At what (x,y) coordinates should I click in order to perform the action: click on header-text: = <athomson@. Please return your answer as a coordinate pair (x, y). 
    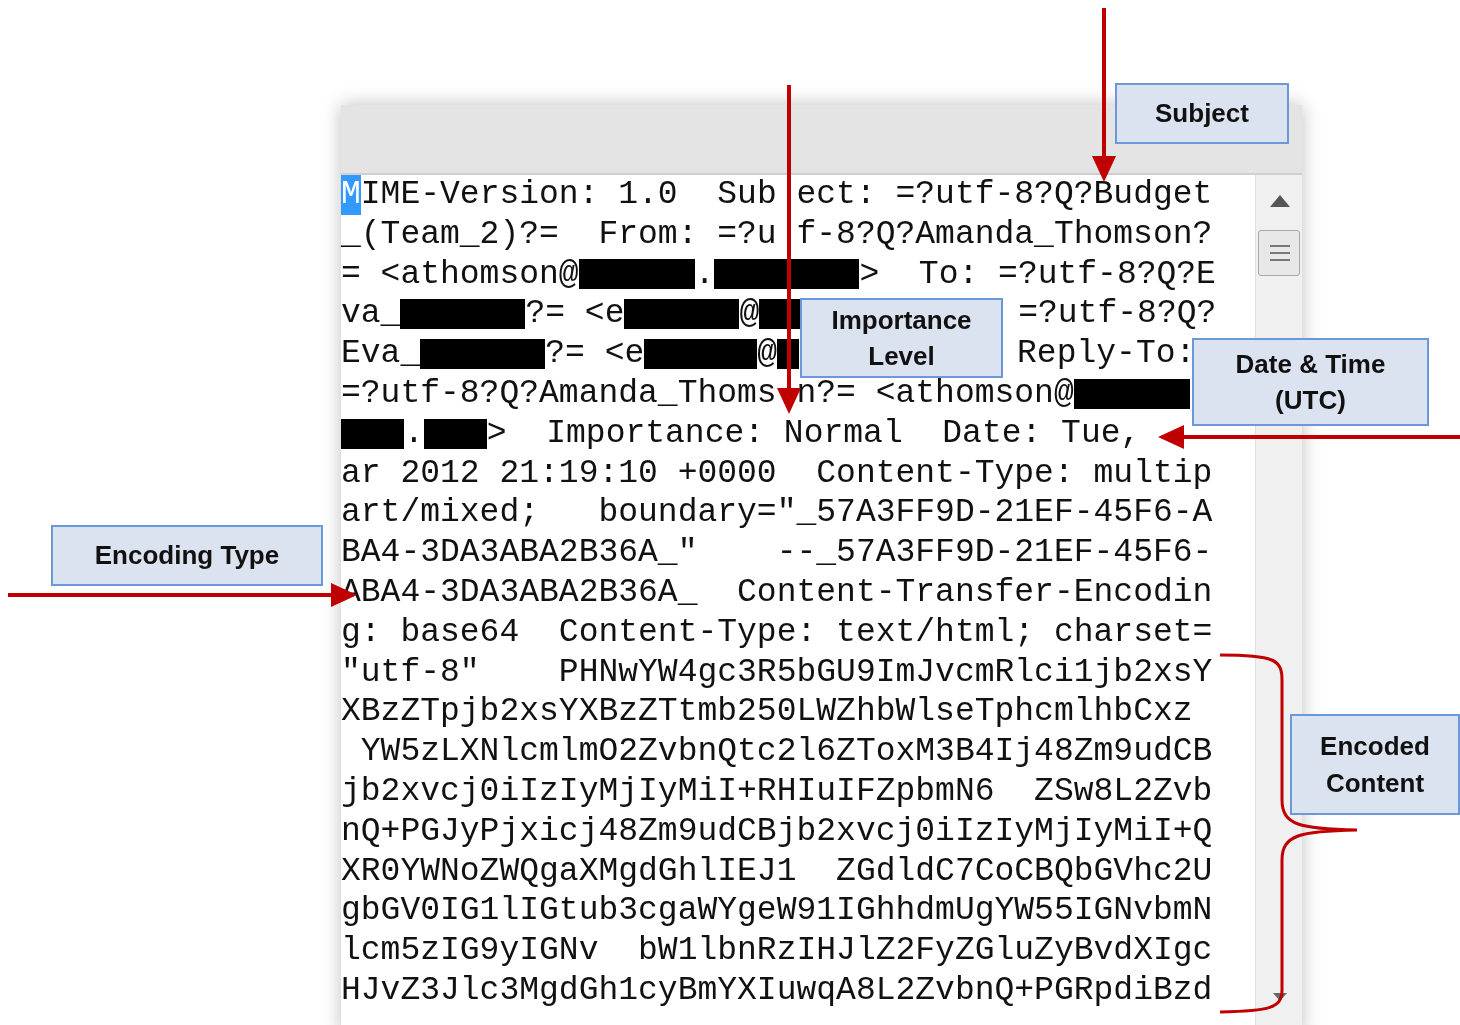
    Looking at the image, I should click on (460, 274).